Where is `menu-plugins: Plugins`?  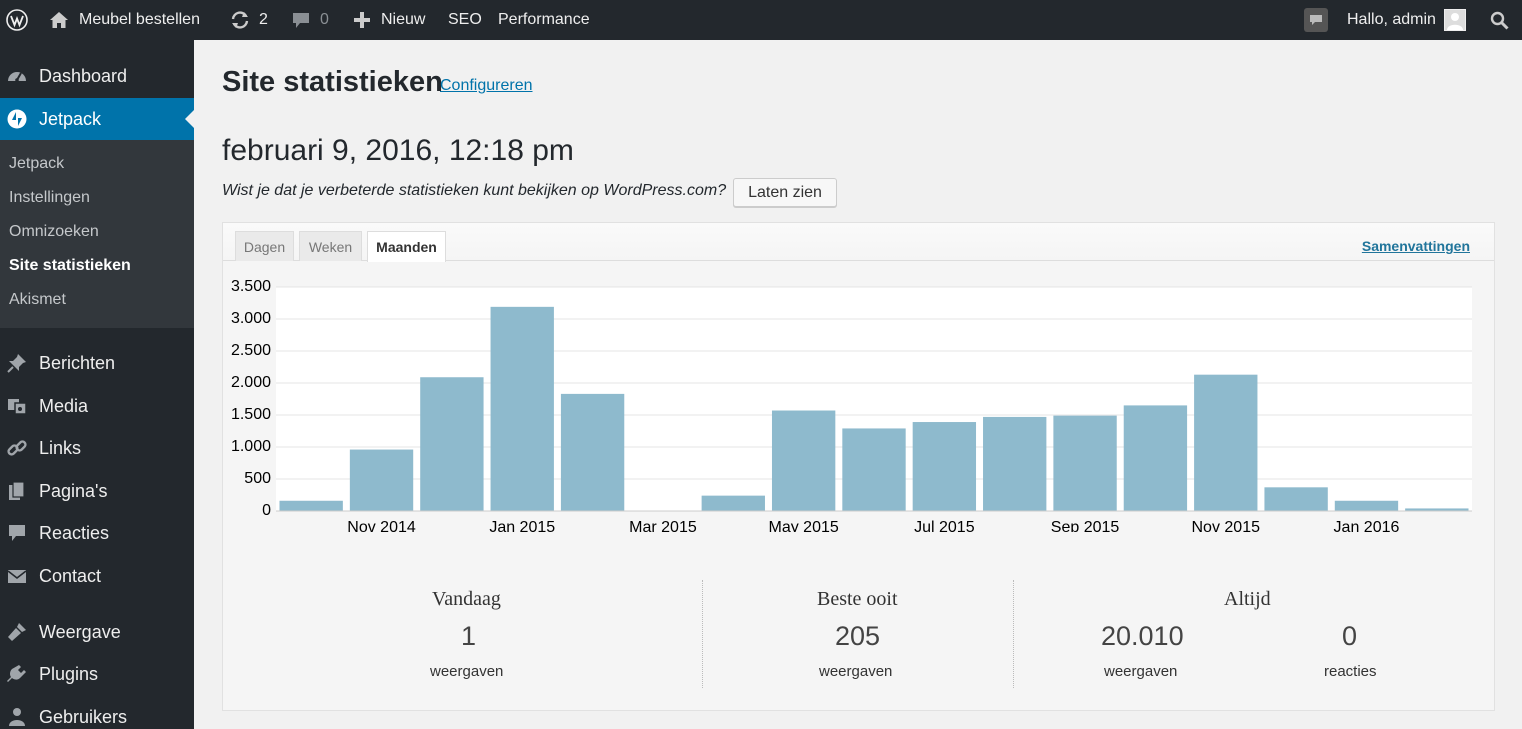
menu-plugins: Plugins is located at coordinates (97, 674).